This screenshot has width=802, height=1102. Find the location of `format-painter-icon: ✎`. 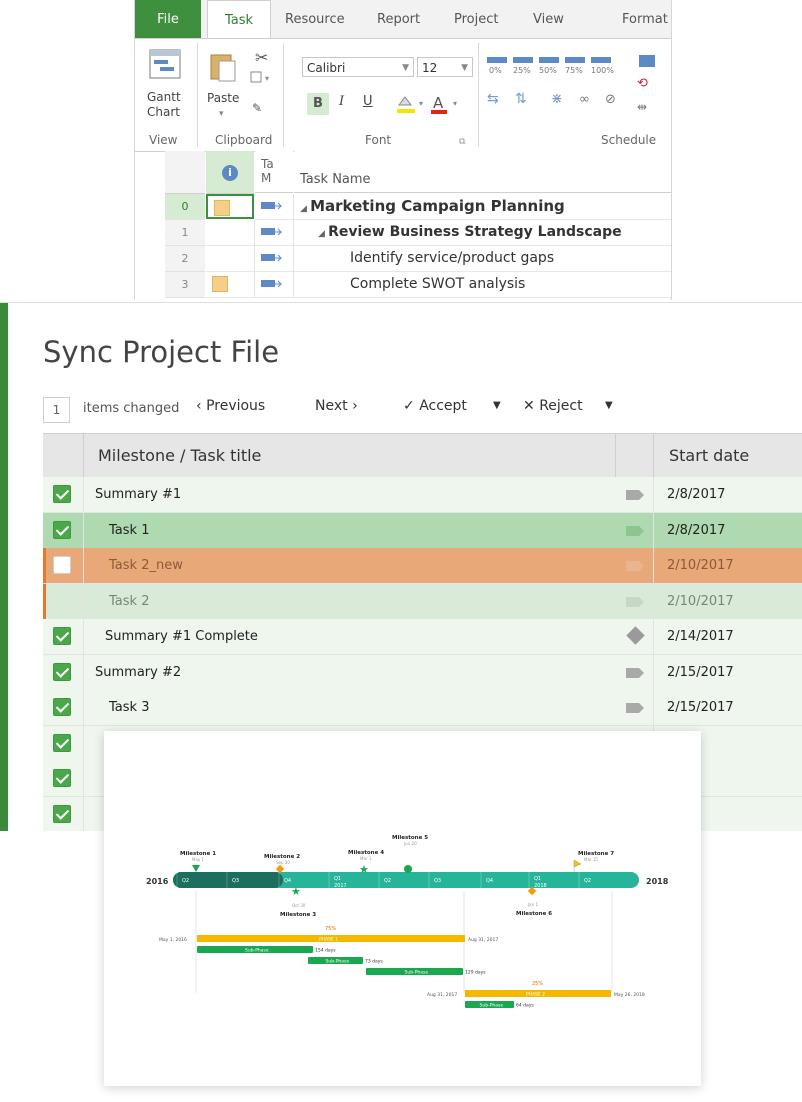

format-painter-icon: ✎ is located at coordinates (257, 108).